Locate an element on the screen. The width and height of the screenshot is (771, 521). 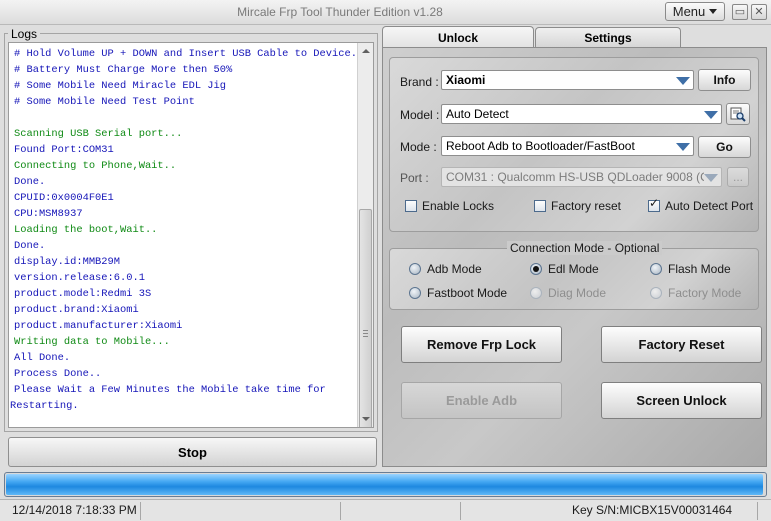
minimize-icon: ▭ is located at coordinates (740, 12).